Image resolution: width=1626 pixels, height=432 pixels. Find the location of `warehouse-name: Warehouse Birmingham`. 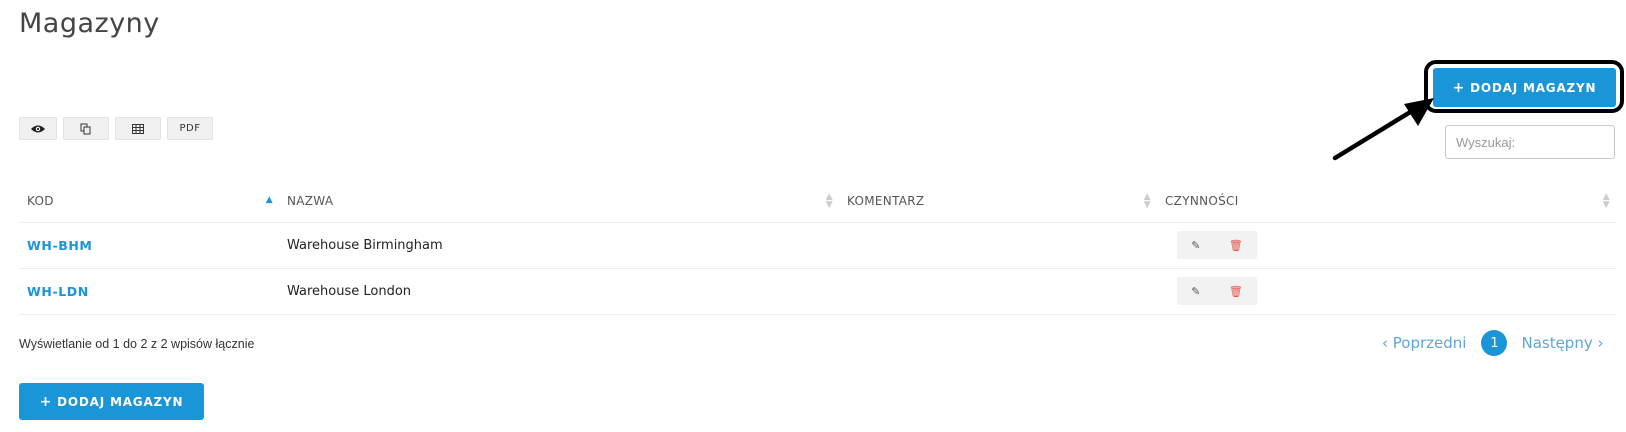

warehouse-name: Warehouse Birmingham is located at coordinates (559, 245).